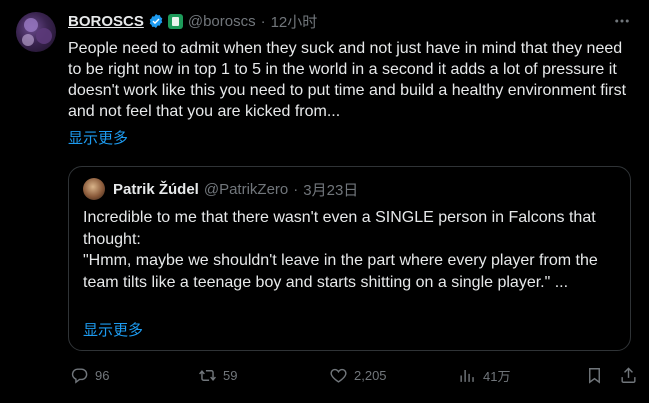  Describe the element at coordinates (370, 375) in the screenshot. I see `like-count: 2,205` at that location.